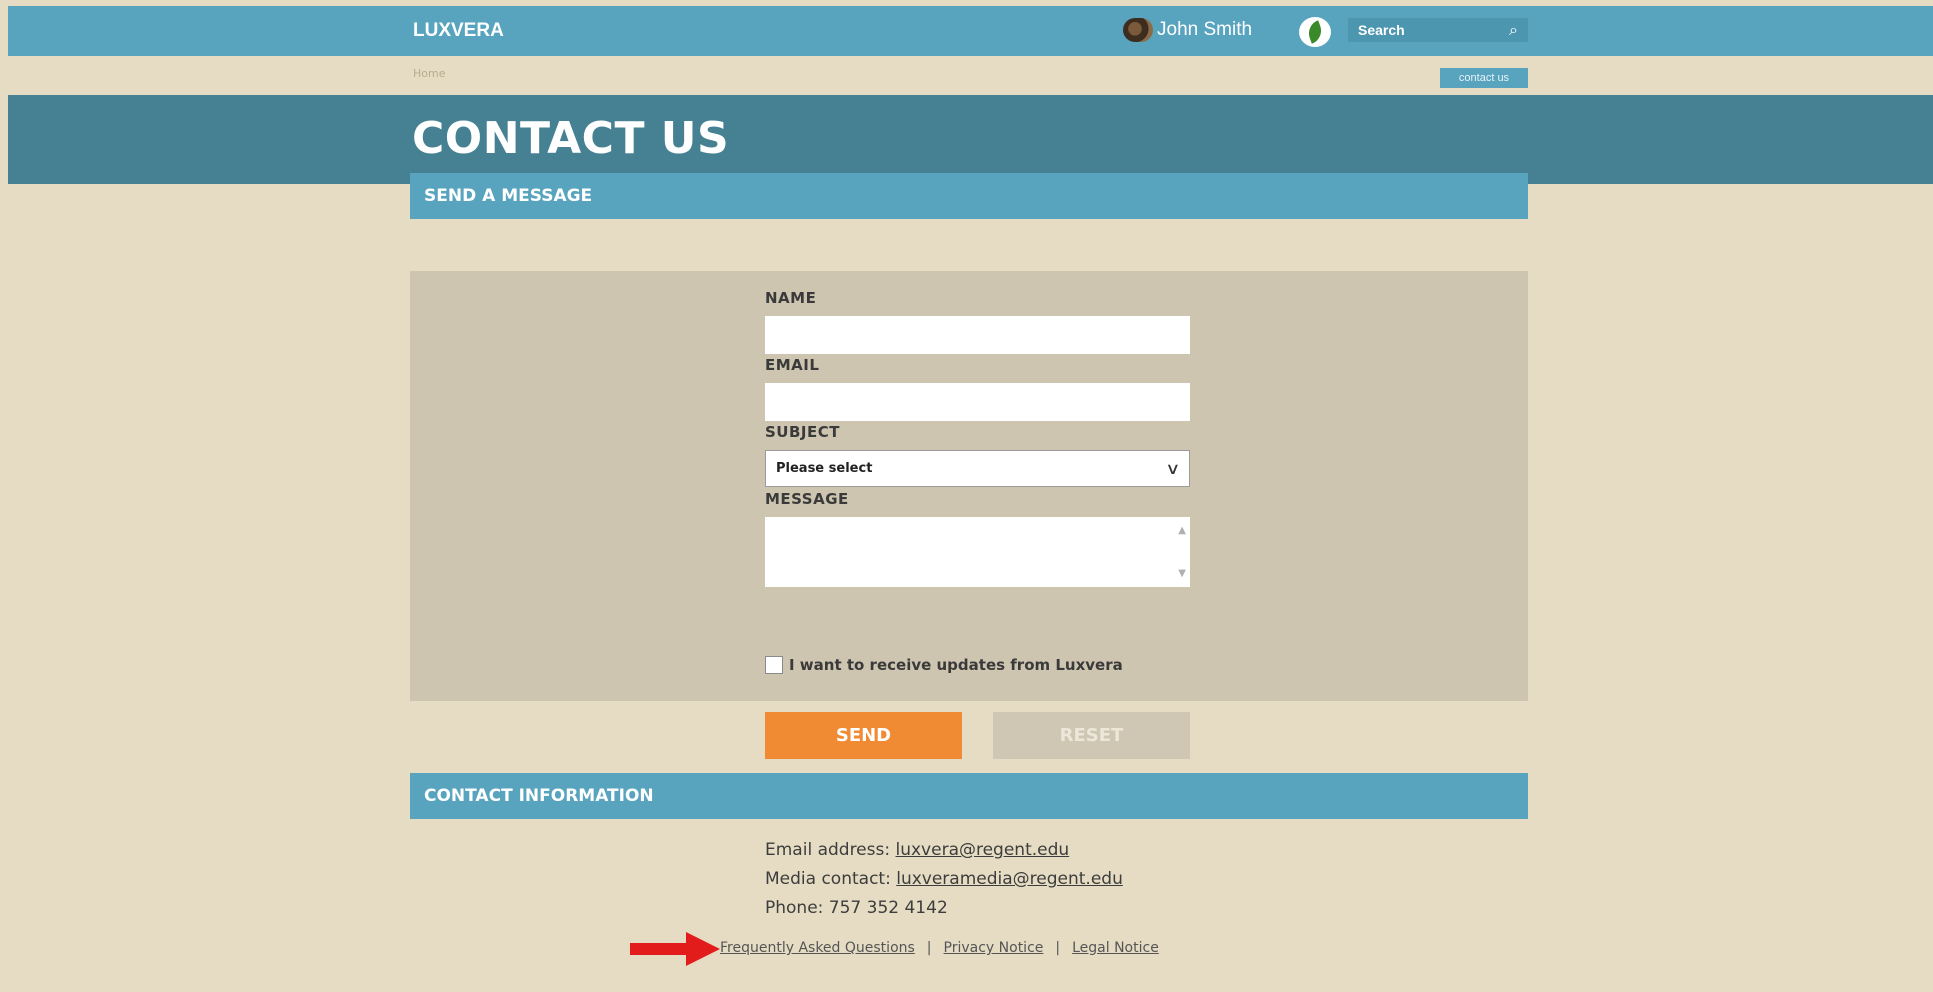 This screenshot has height=992, width=1933. I want to click on subject-selected-value: Please select, so click(824, 468).